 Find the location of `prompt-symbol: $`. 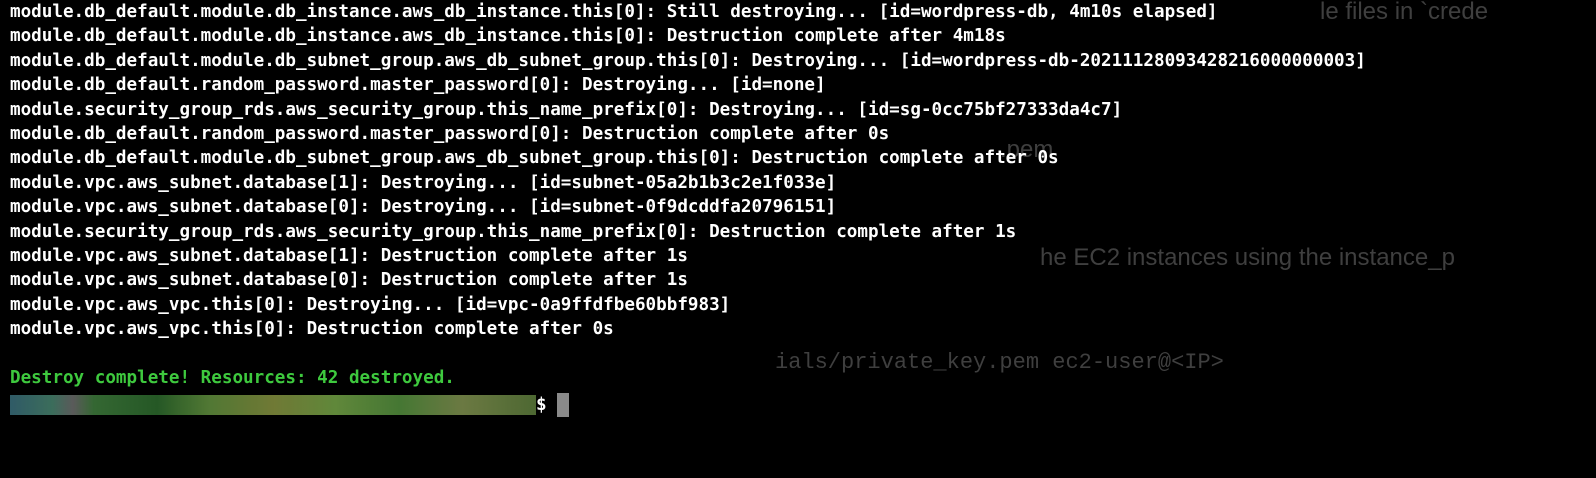

prompt-symbol: $ is located at coordinates (541, 405).